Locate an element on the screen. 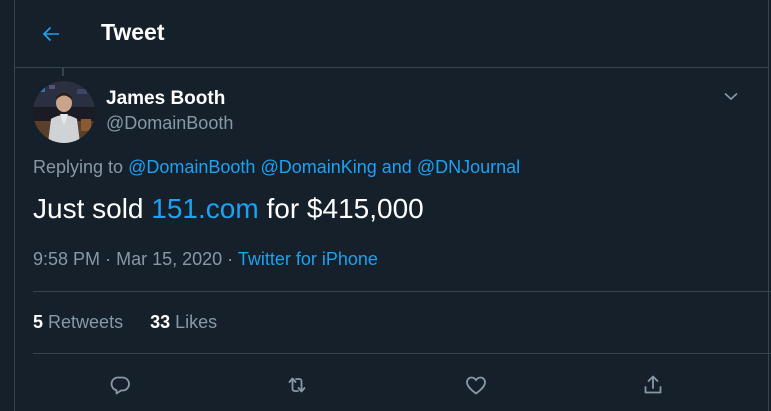 This screenshot has height=411, width=771. mention-link: @DomainKing is located at coordinates (318, 167).